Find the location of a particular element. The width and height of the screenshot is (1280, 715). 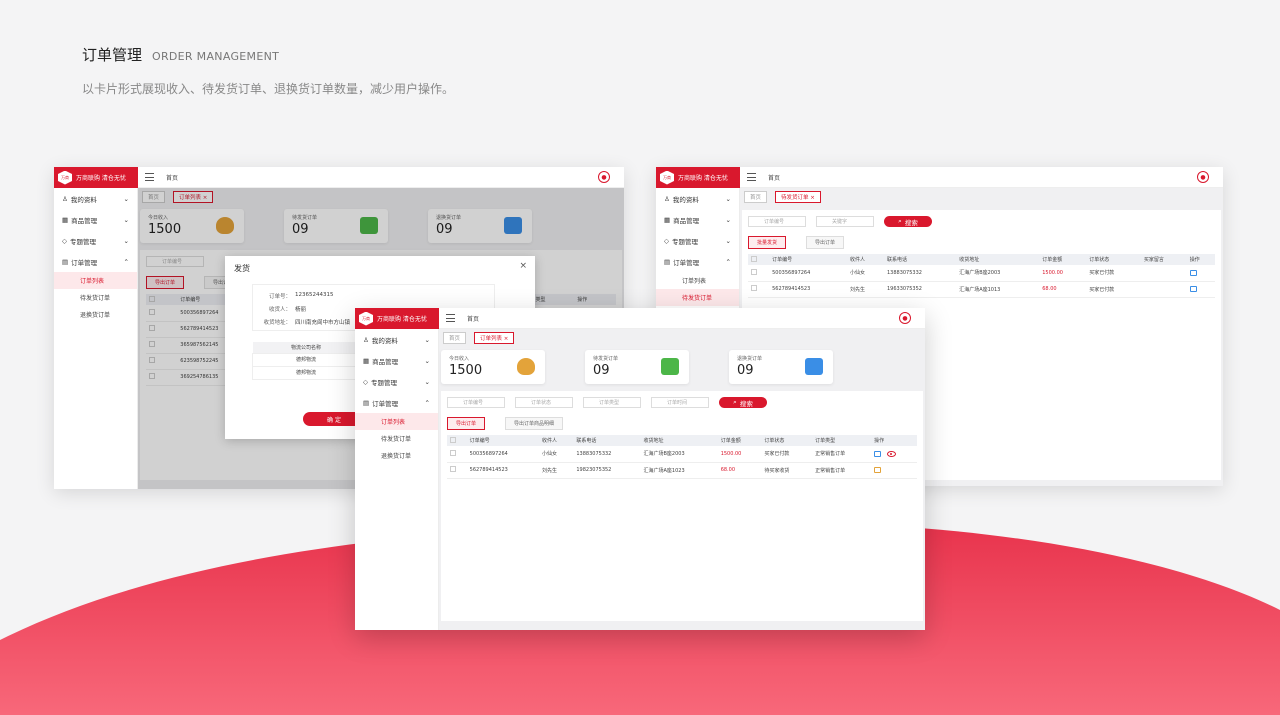

top-bar: 万商 万商联购 清仓无忧 首页 ● is located at coordinates (339, 177).